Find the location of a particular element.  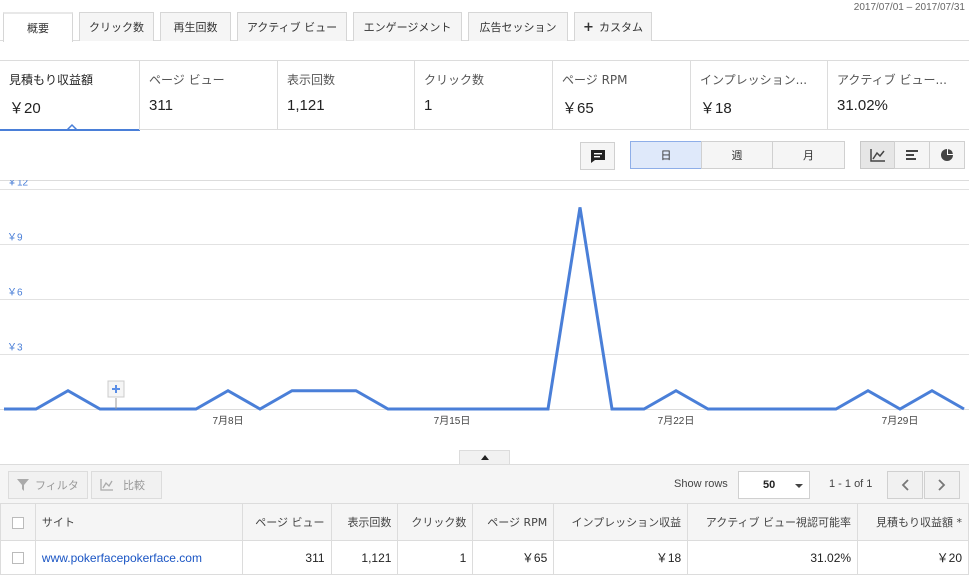

tab-label: エンゲージメント is located at coordinates (407, 27).